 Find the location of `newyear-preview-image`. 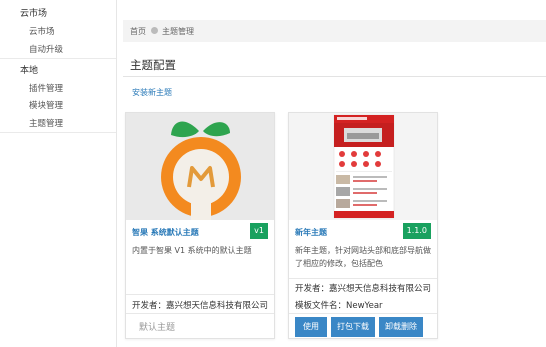

newyear-preview-image is located at coordinates (363, 166).